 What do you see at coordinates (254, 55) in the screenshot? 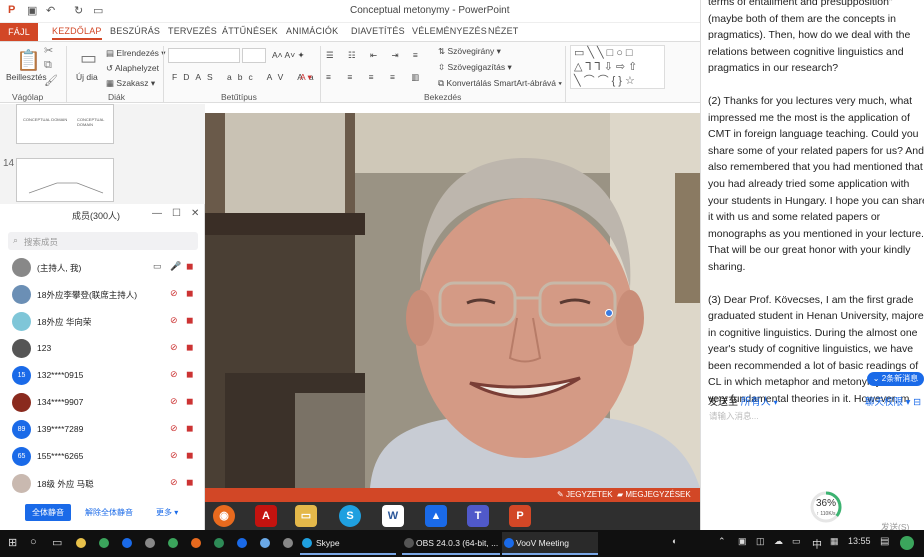
I see `font-size-field` at bounding box center [254, 55].